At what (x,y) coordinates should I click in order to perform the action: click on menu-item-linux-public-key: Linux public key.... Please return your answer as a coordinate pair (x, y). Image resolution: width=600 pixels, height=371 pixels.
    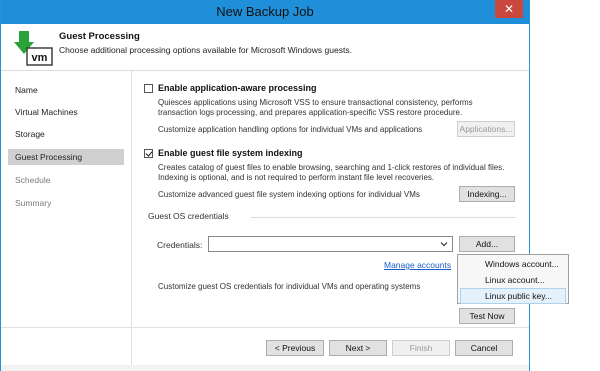
    Looking at the image, I should click on (513, 296).